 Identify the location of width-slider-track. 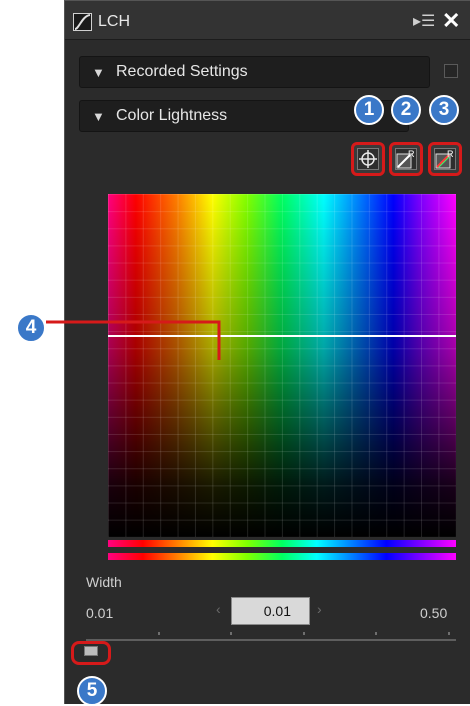
(271, 640).